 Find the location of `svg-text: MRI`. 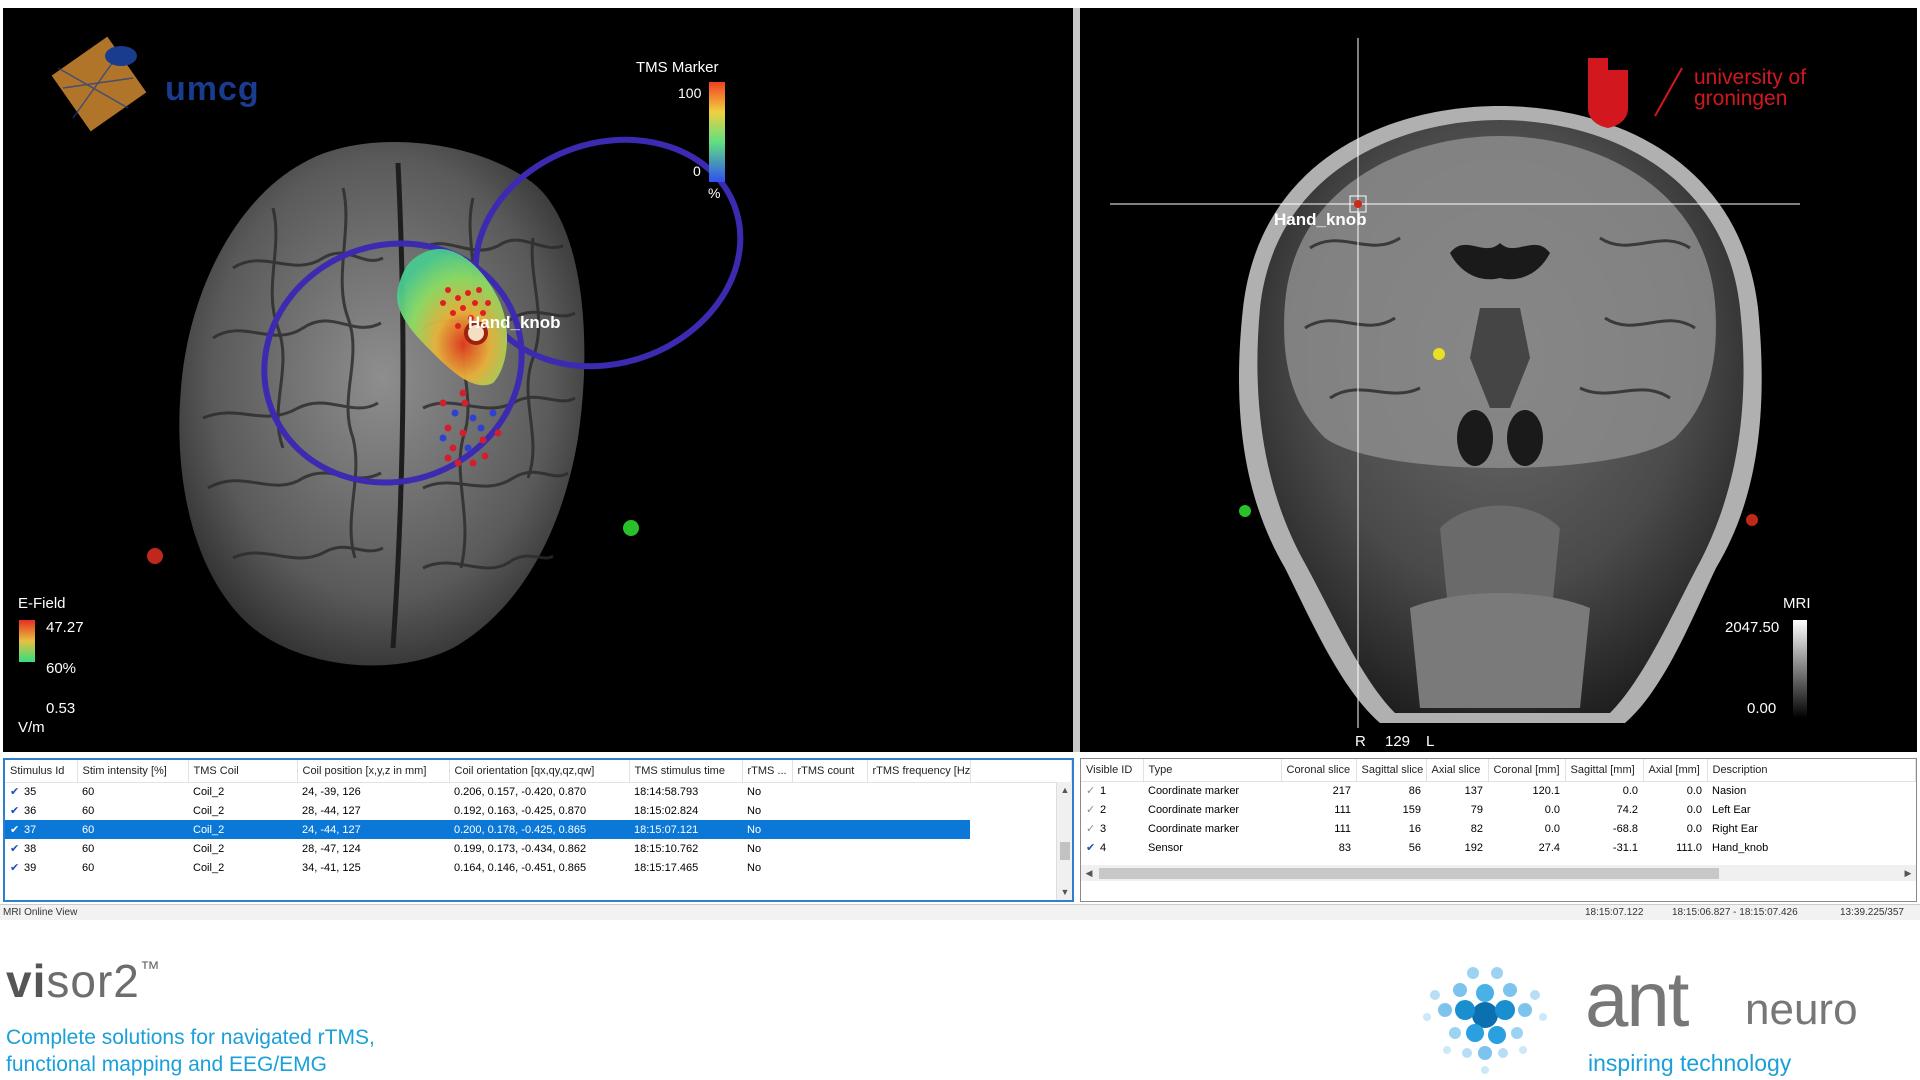

svg-text: MRI is located at coordinates (1797, 603).